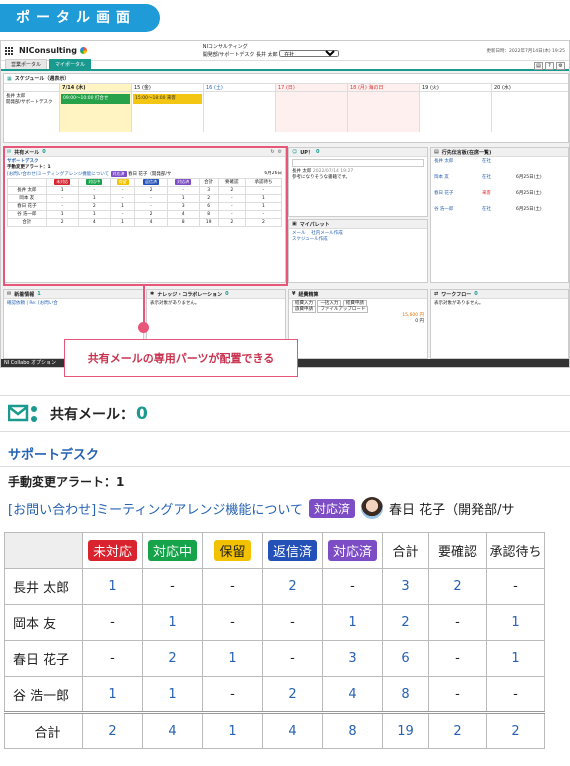 Image resolution: width=570 pixels, height=766 pixels. Describe the element at coordinates (152, 294) in the screenshot. I see `bulb-icon: ✱` at that location.